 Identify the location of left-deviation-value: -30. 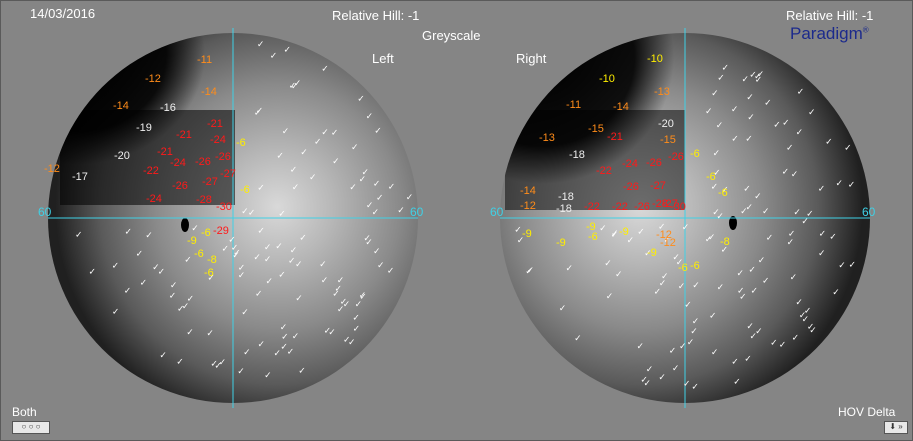
(224, 207).